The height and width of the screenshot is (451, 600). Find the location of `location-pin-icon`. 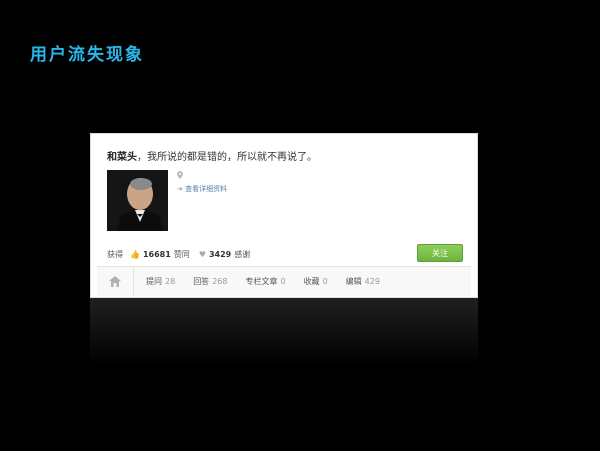

location-pin-icon is located at coordinates (180, 176).